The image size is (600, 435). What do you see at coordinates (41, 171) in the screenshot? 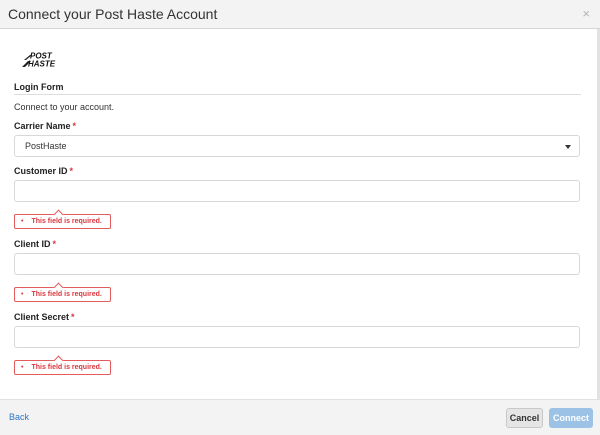
I see `customer-id-label-text: Customer ID` at bounding box center [41, 171].